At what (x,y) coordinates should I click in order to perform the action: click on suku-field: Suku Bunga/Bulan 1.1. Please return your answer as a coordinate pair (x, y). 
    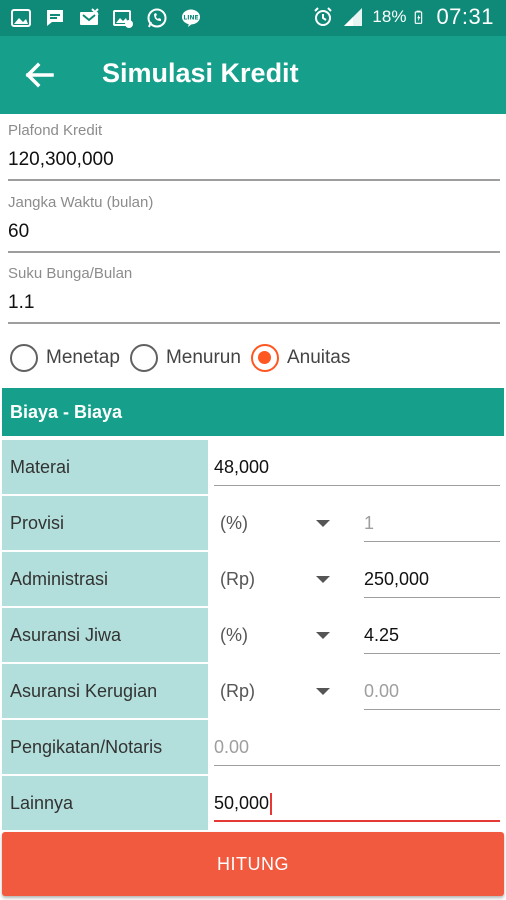
    Looking at the image, I should click on (254, 294).